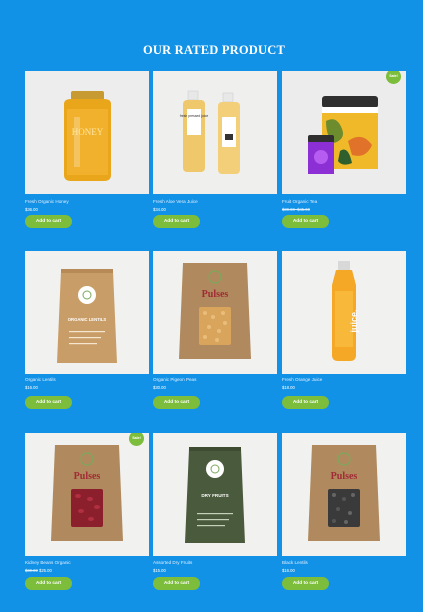 The height and width of the screenshot is (616, 428). Describe the element at coordinates (344, 312) in the screenshot. I see `product-image-orange-juice: juice.` at that location.